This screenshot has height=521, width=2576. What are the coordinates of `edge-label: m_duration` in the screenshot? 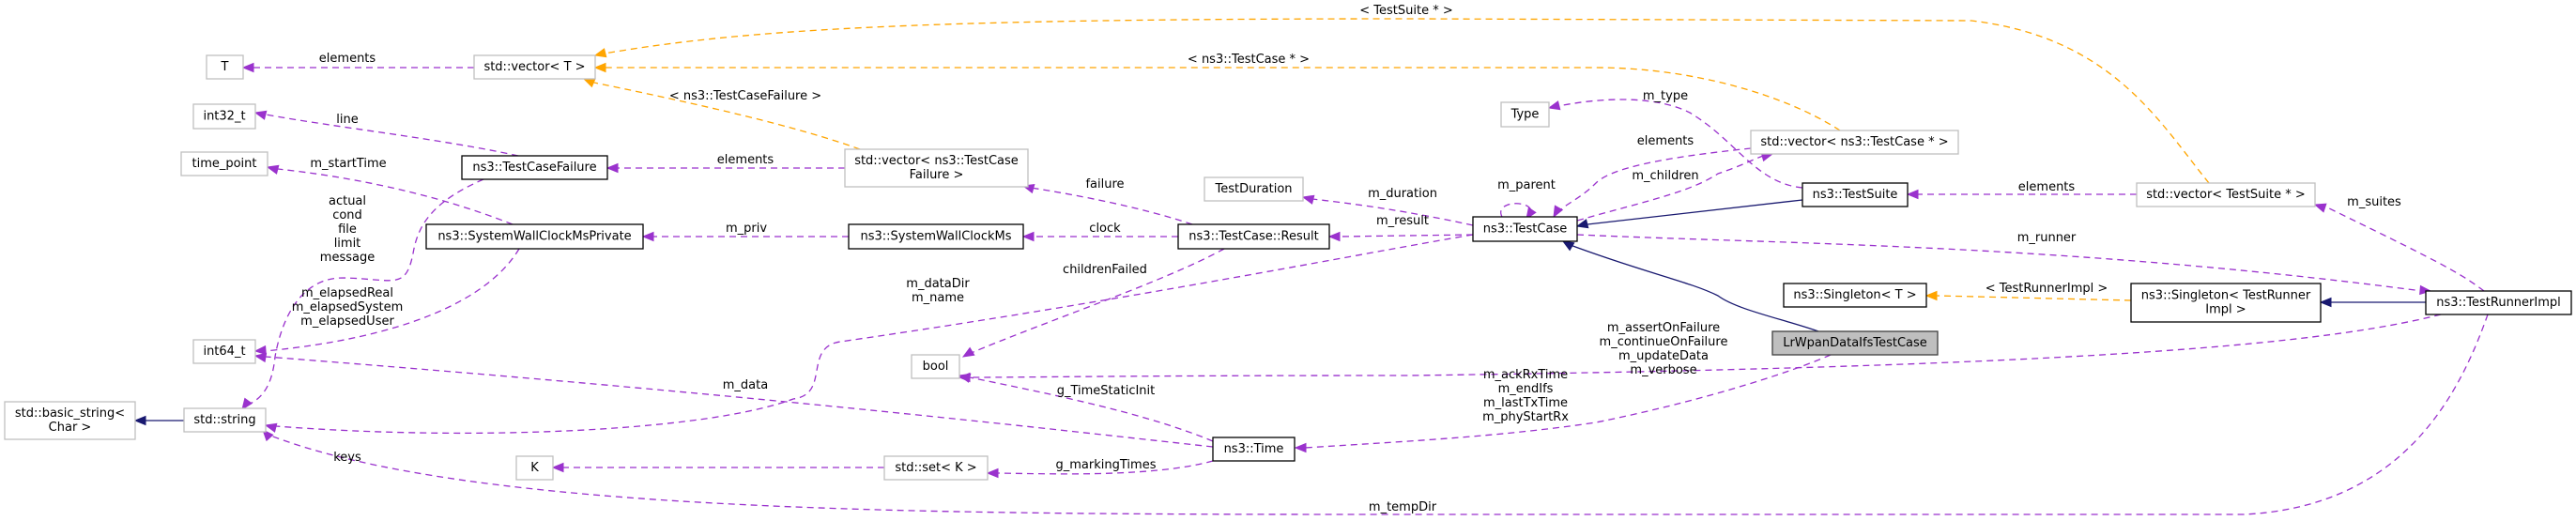 It's located at (1403, 194).